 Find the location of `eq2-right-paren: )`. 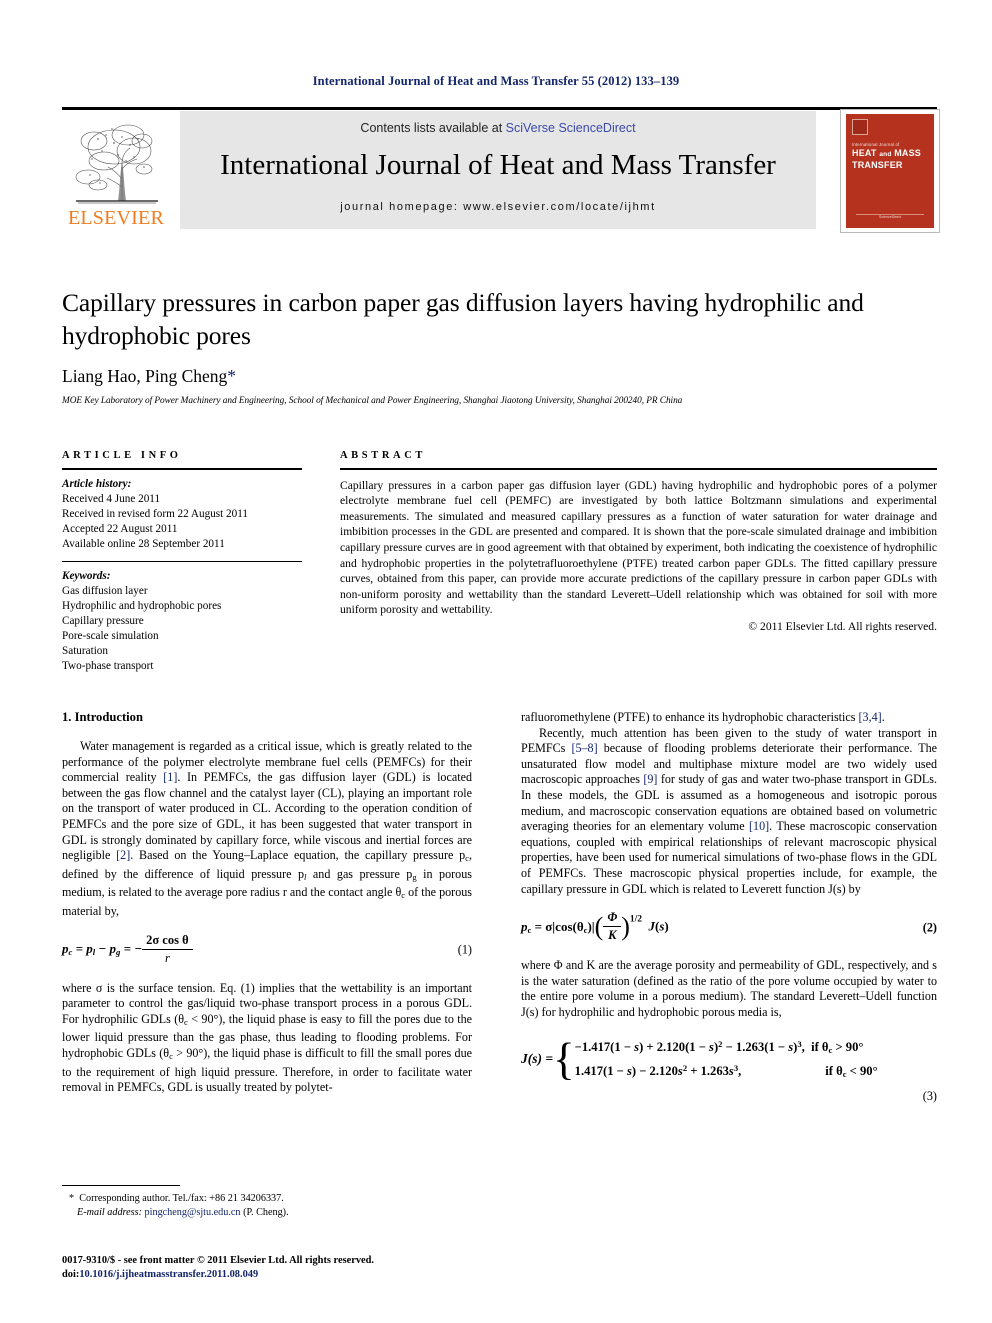

eq2-right-paren: ) is located at coordinates (625, 926).